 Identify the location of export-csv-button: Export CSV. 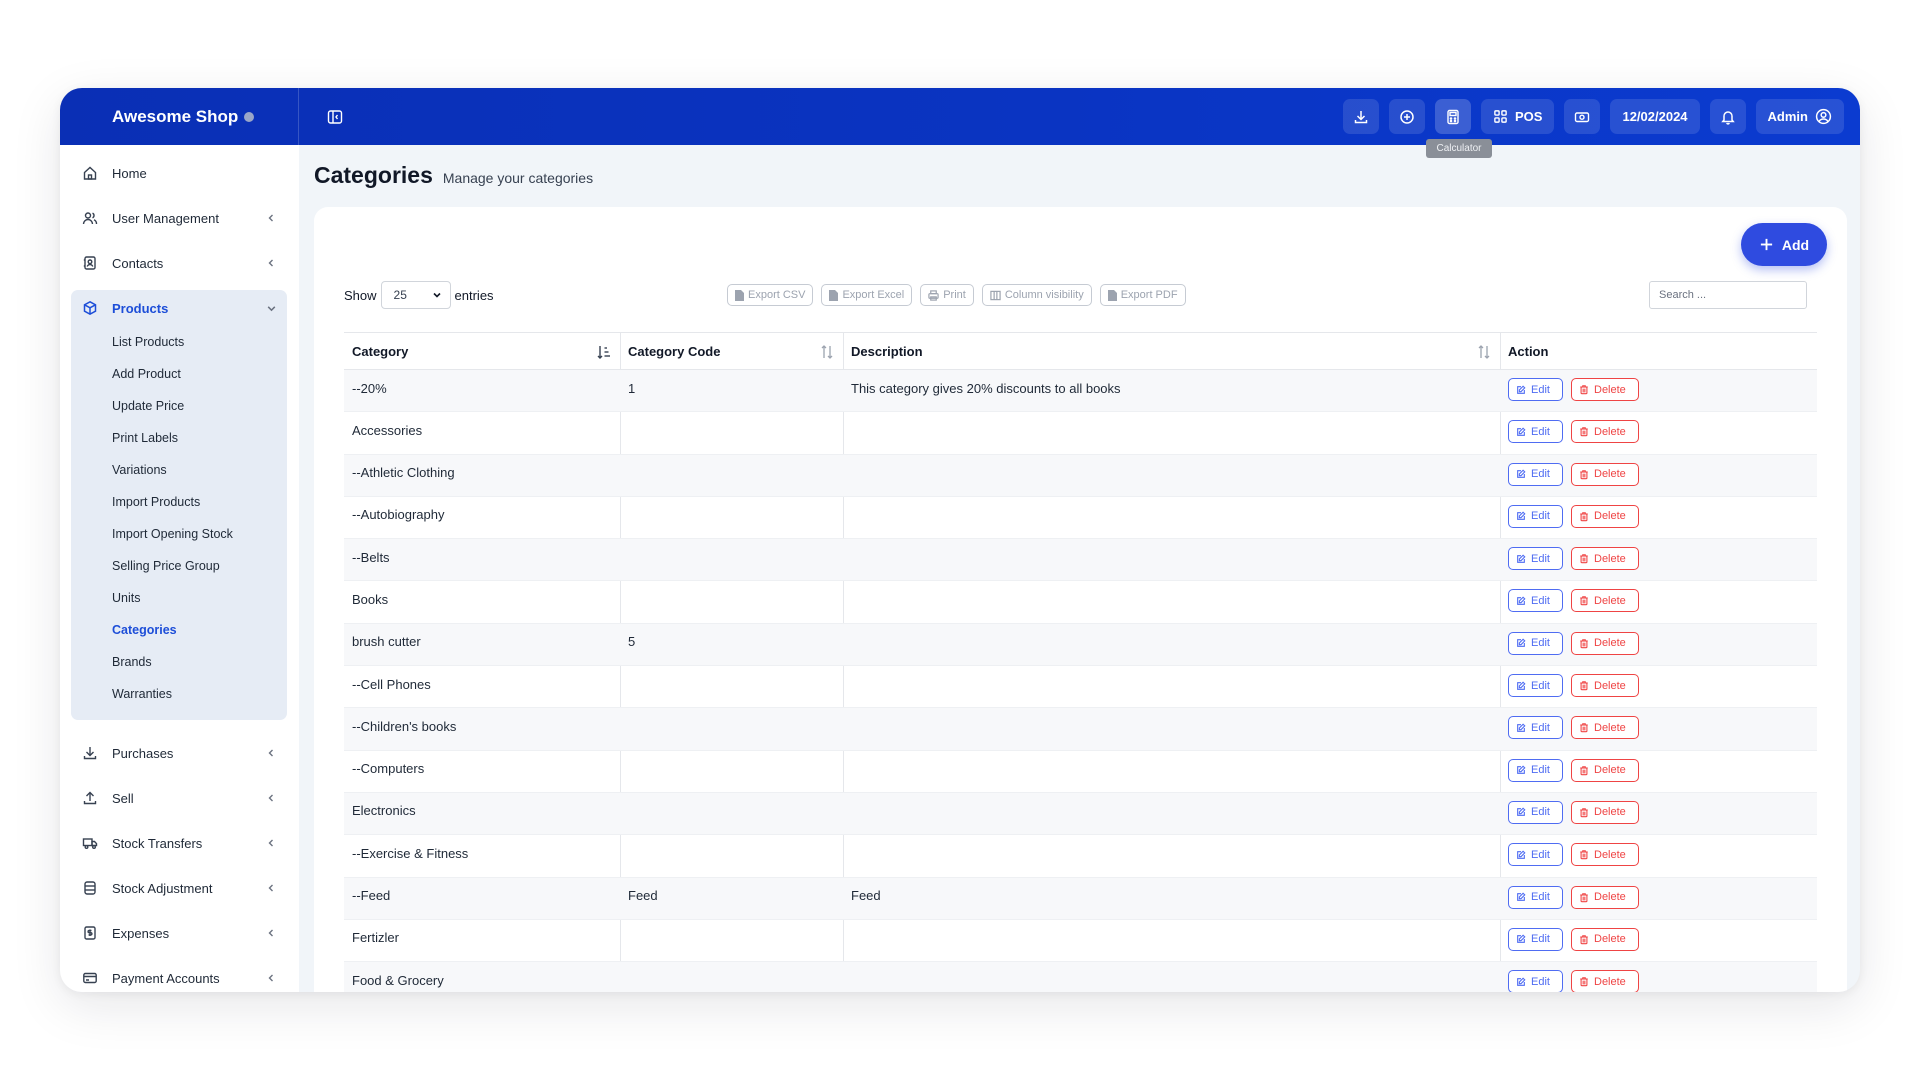
(770, 295).